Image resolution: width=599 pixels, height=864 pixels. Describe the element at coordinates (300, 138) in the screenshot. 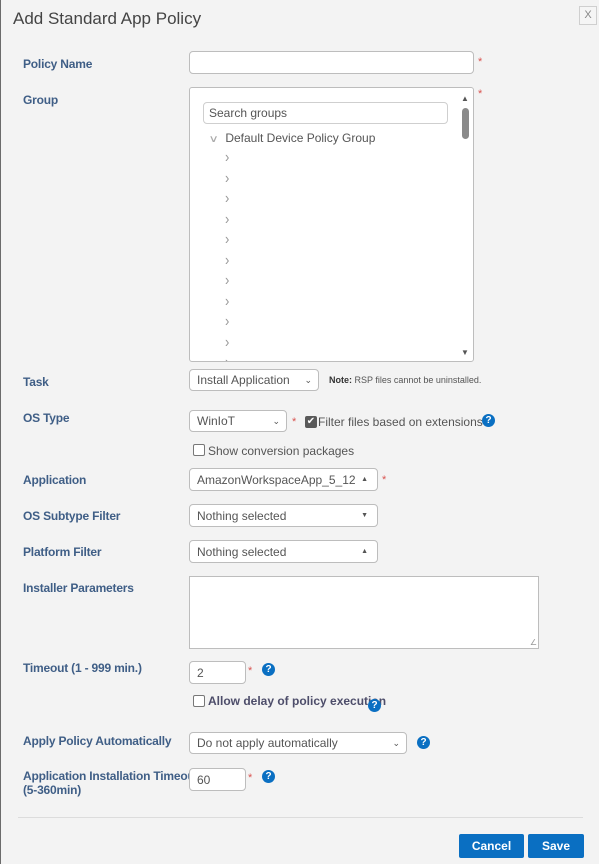

I see `tree-item-label: Default Device Policy Group` at that location.